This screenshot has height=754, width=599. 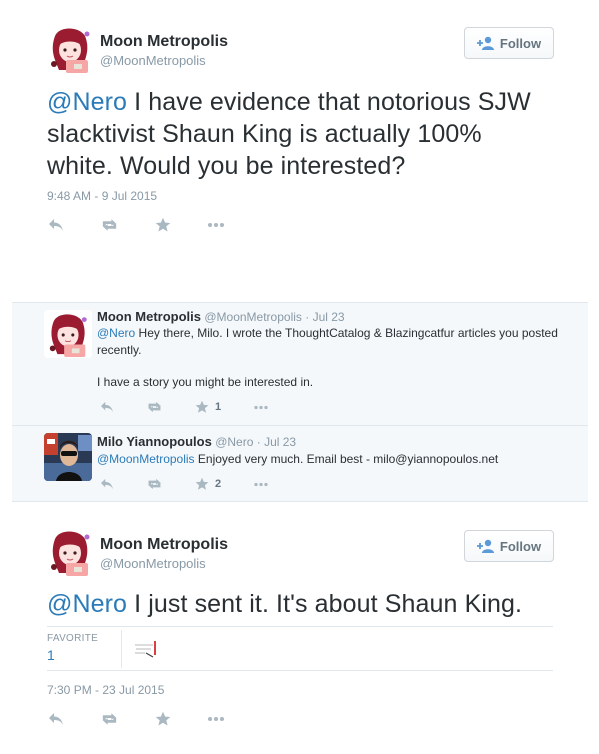 I want to click on reply-mention: @Nero, so click(x=116, y=333).